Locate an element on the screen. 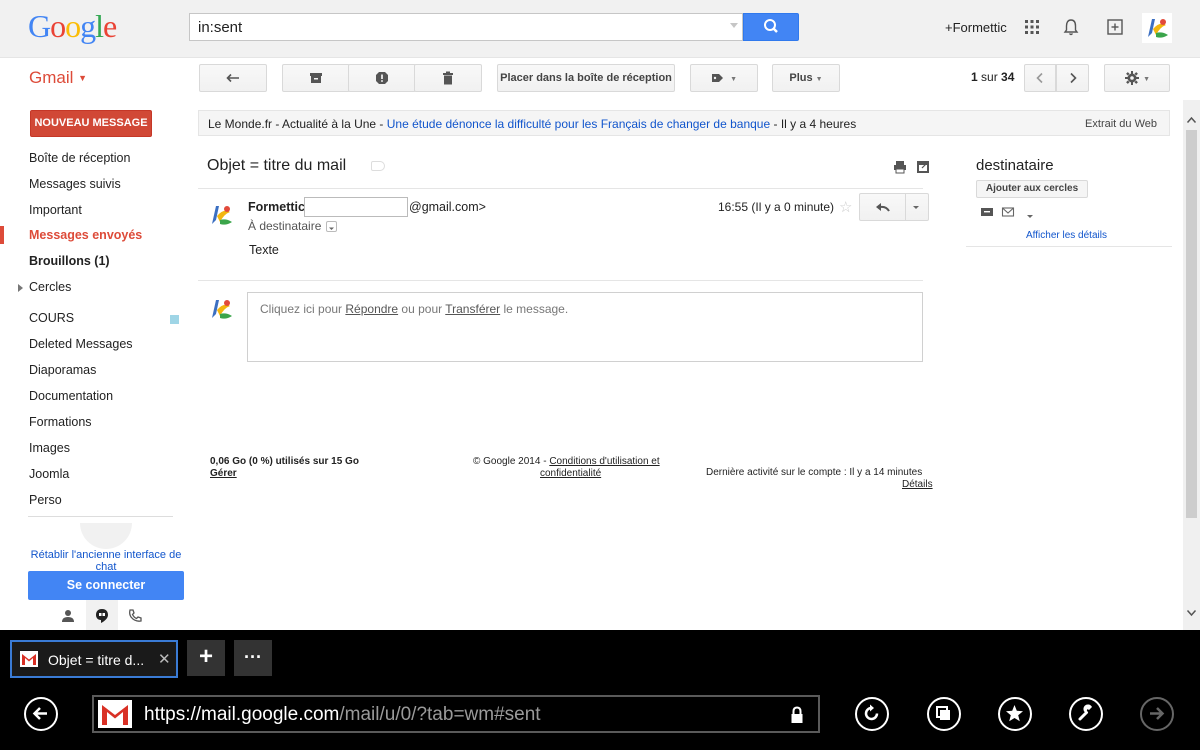  search-options-arrow-icon is located at coordinates (734, 25).